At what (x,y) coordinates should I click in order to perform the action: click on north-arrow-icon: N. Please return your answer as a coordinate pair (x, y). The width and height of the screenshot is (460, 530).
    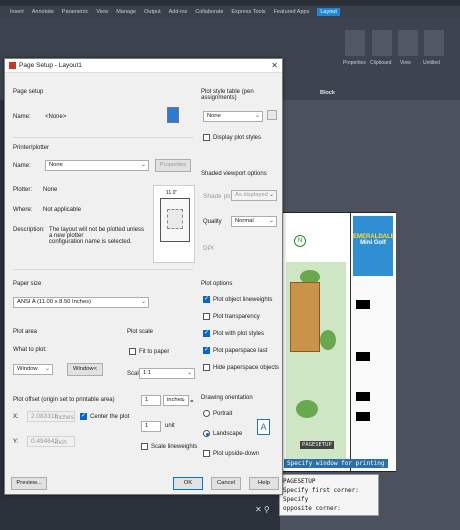
    Looking at the image, I should click on (300, 241).